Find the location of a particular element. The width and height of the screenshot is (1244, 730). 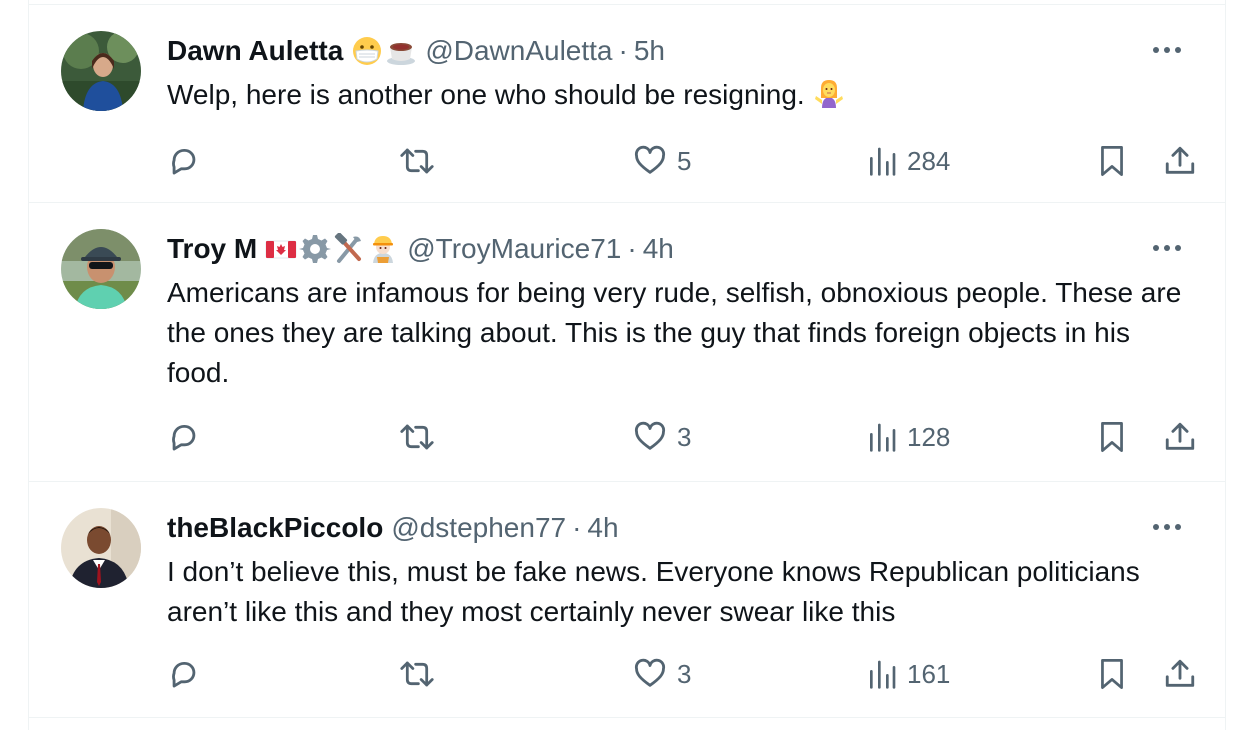

gear-emoji is located at coordinates (315, 249).